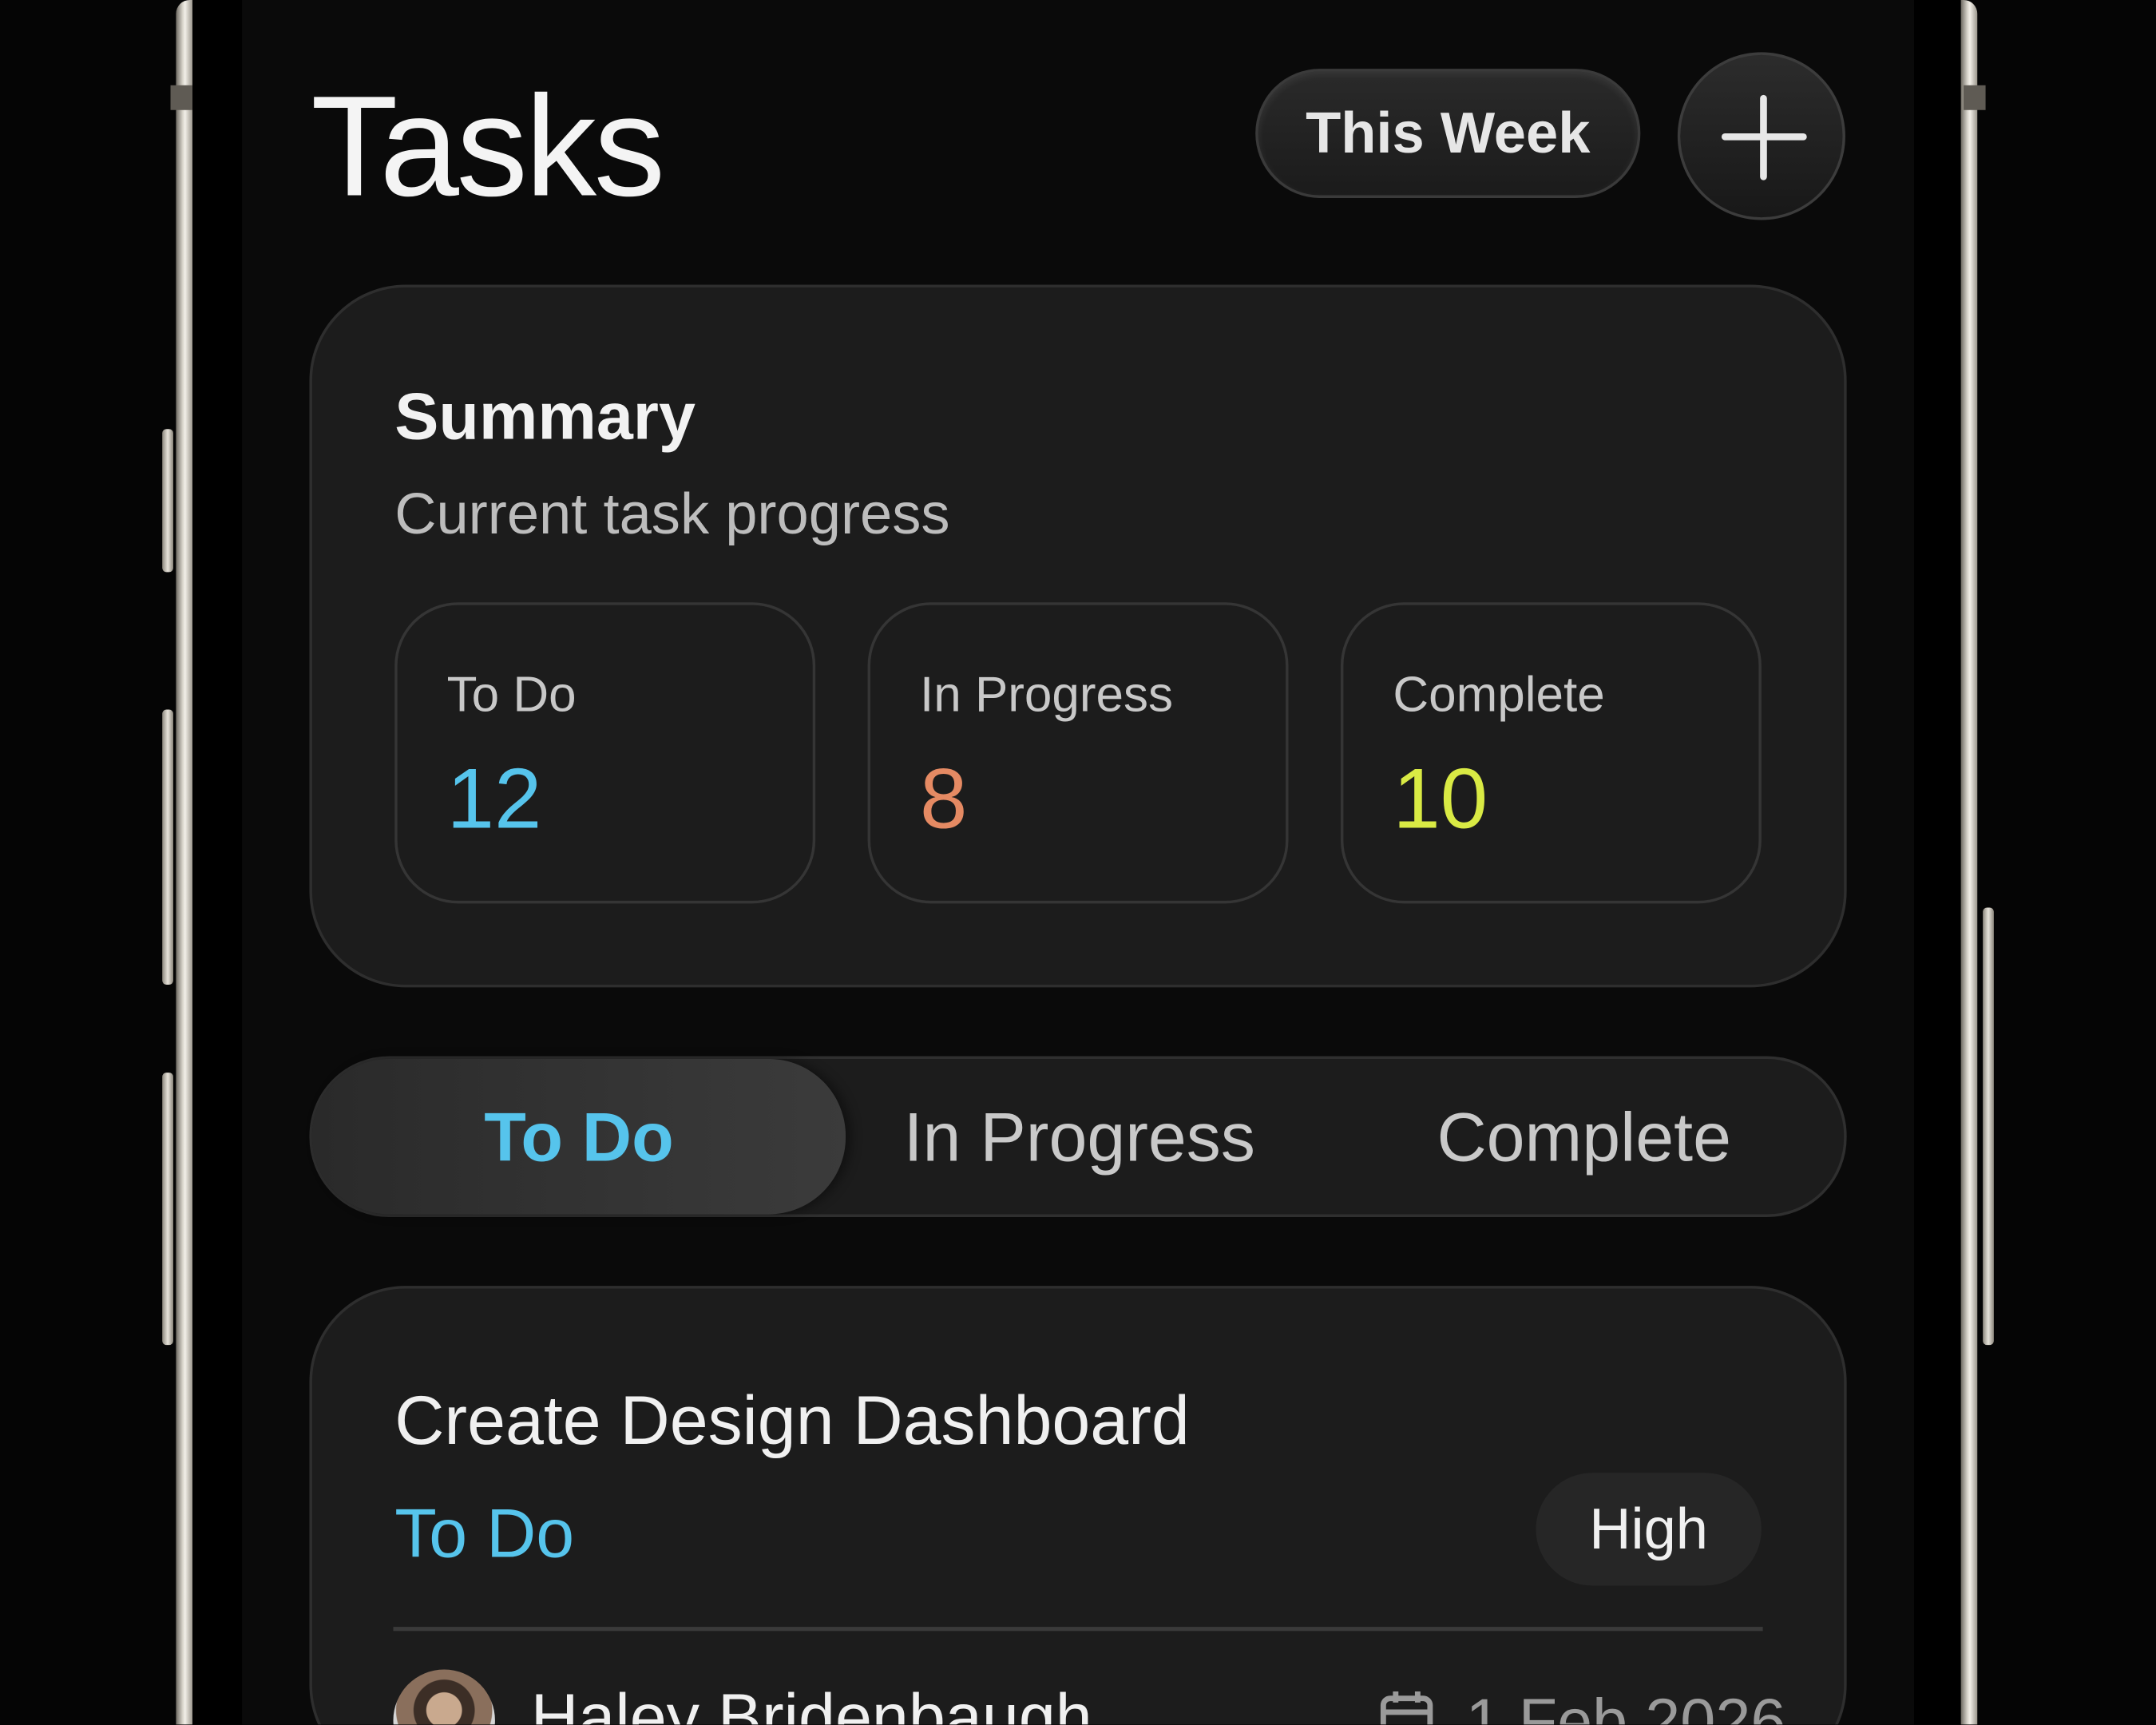 This screenshot has width=2156, height=1725. I want to click on task-title: Create Design Dashboard, so click(792, 1421).